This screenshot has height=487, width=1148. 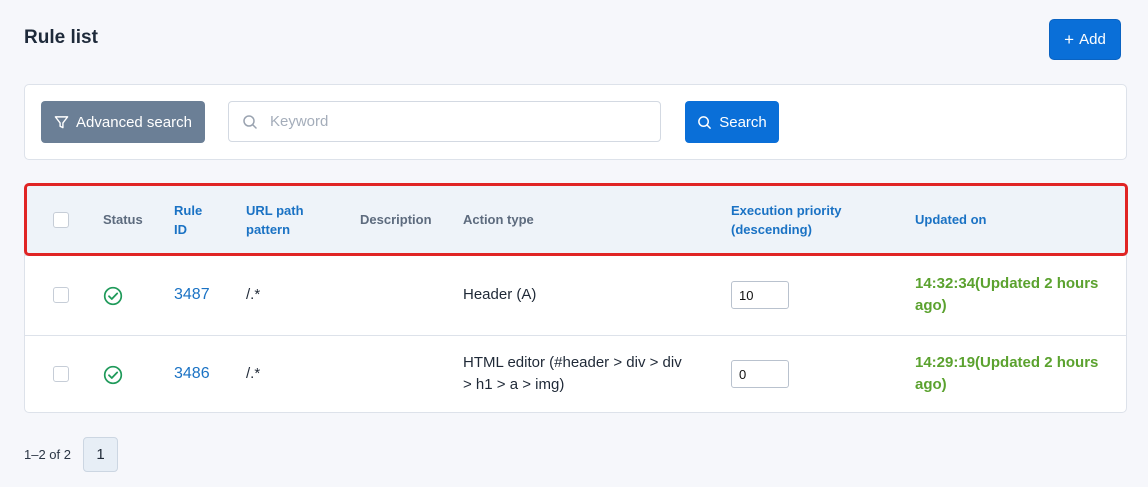 What do you see at coordinates (743, 122) in the screenshot?
I see `search-button-label: Search` at bounding box center [743, 122].